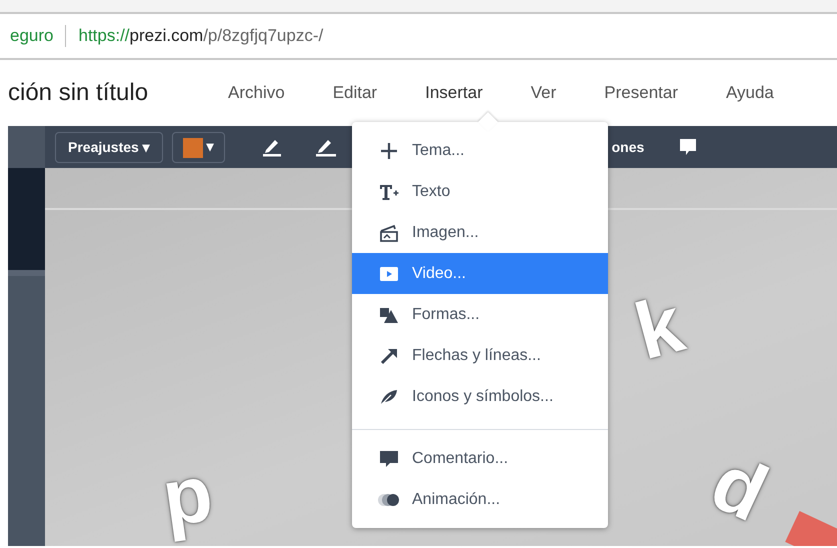 Image resolution: width=837 pixels, height=548 pixels. Describe the element at coordinates (454, 93) in the screenshot. I see `menu-item: Insertar` at that location.